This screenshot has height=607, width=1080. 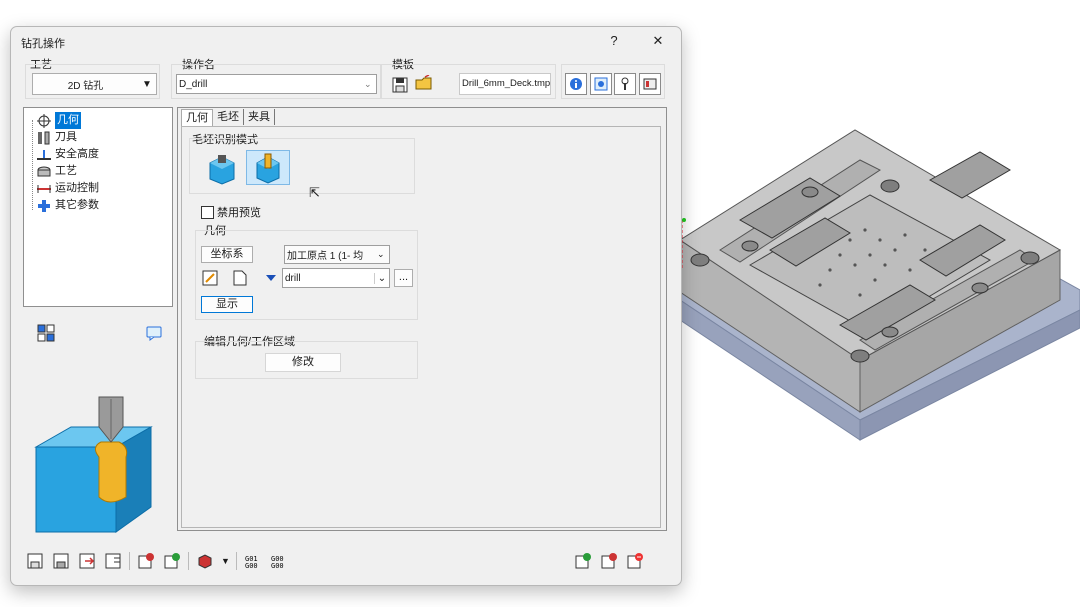 What do you see at coordinates (146, 561) in the screenshot?
I see `add-operation-icon` at bounding box center [146, 561].